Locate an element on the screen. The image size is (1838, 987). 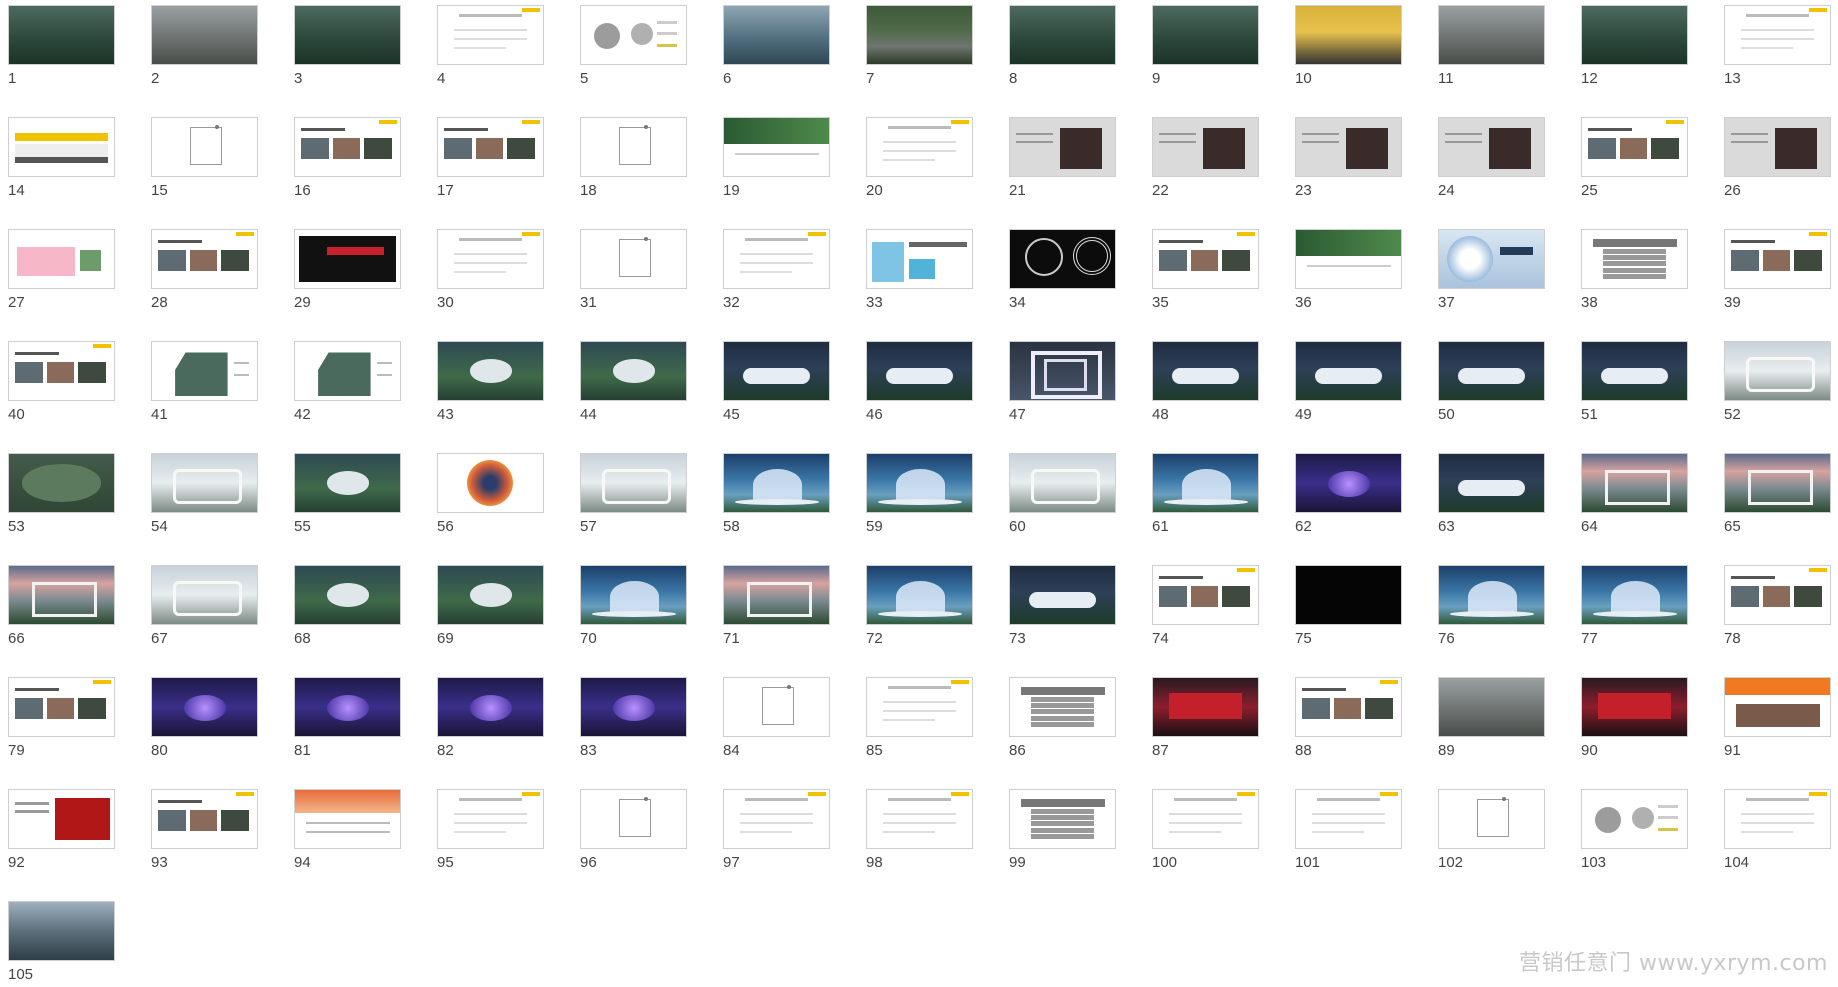
slide-thumbnail: 104 is located at coordinates (1777, 830).